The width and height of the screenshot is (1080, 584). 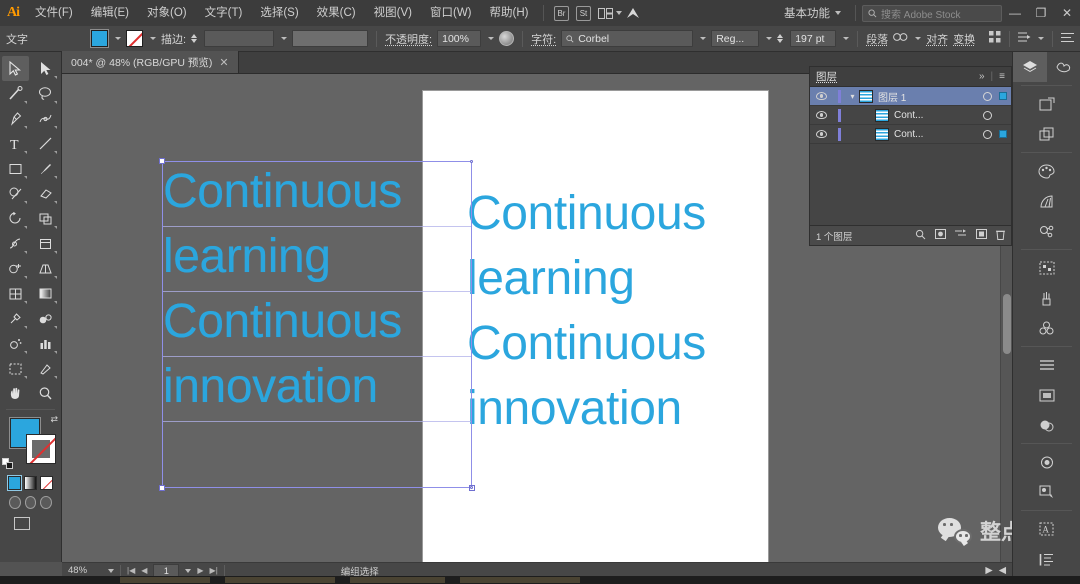 I want to click on stock-search-field: 搜索 Adobe Stock, so click(x=932, y=13).